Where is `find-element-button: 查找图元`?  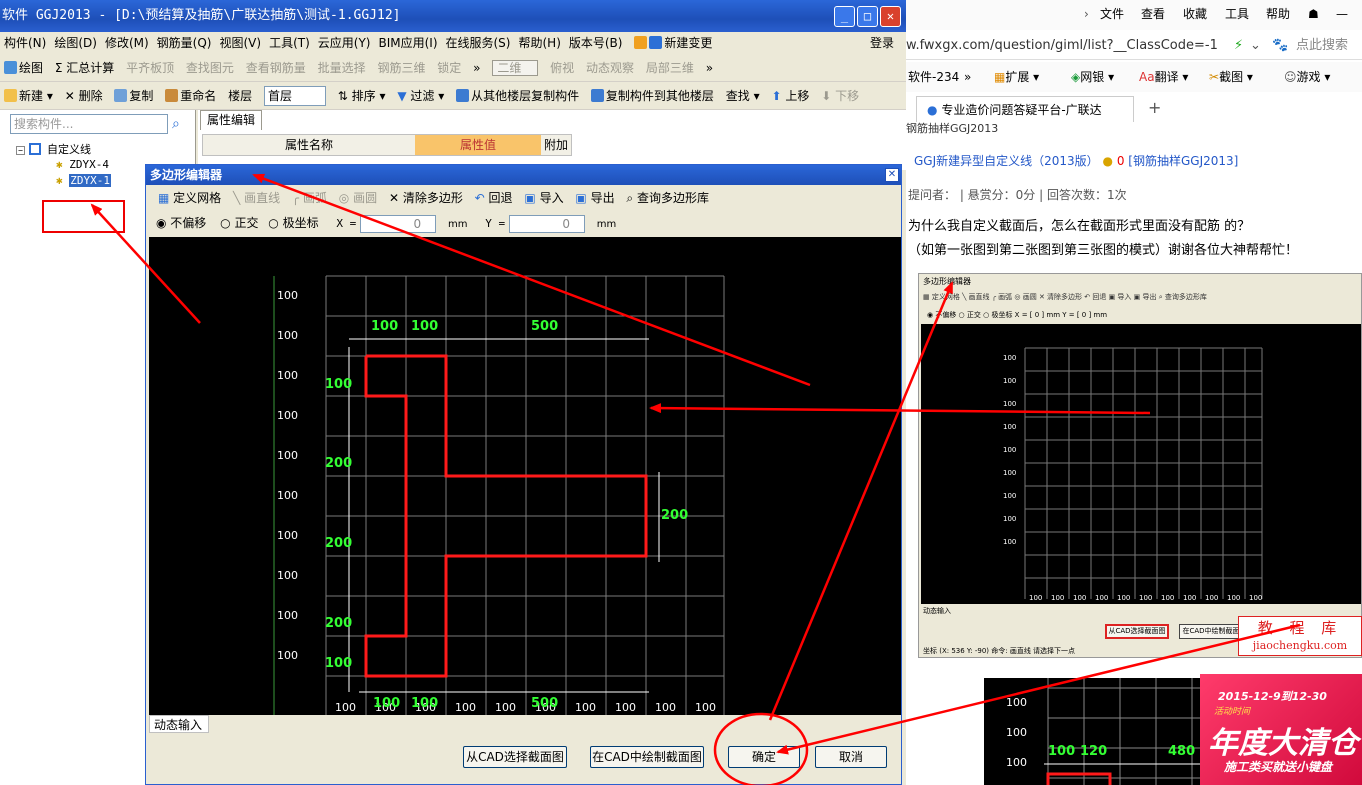
find-element-button: 查找图元 is located at coordinates (210, 68).